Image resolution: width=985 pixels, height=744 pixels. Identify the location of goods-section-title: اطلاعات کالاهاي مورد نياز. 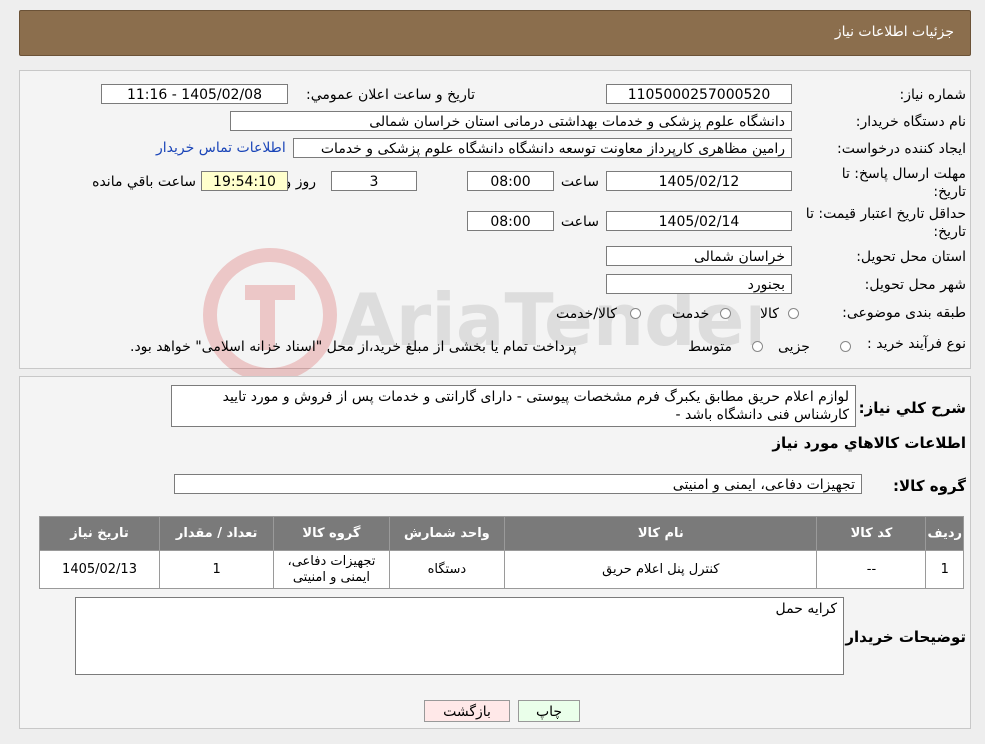
(869, 443).